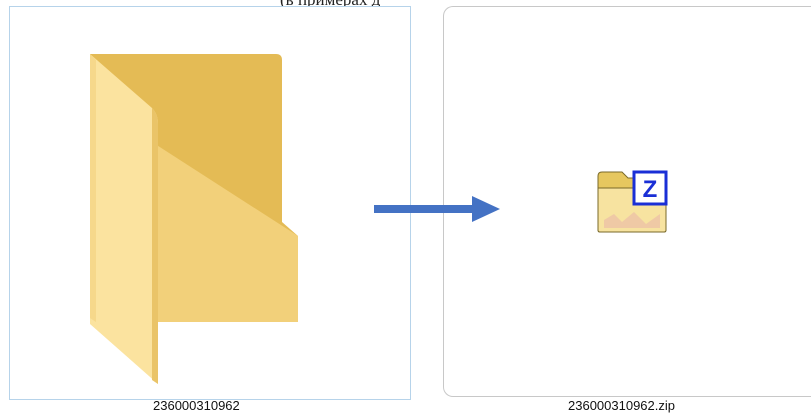 Image resolution: width=811 pixels, height=416 pixels. I want to click on arrow-right-icon, so click(437, 209).